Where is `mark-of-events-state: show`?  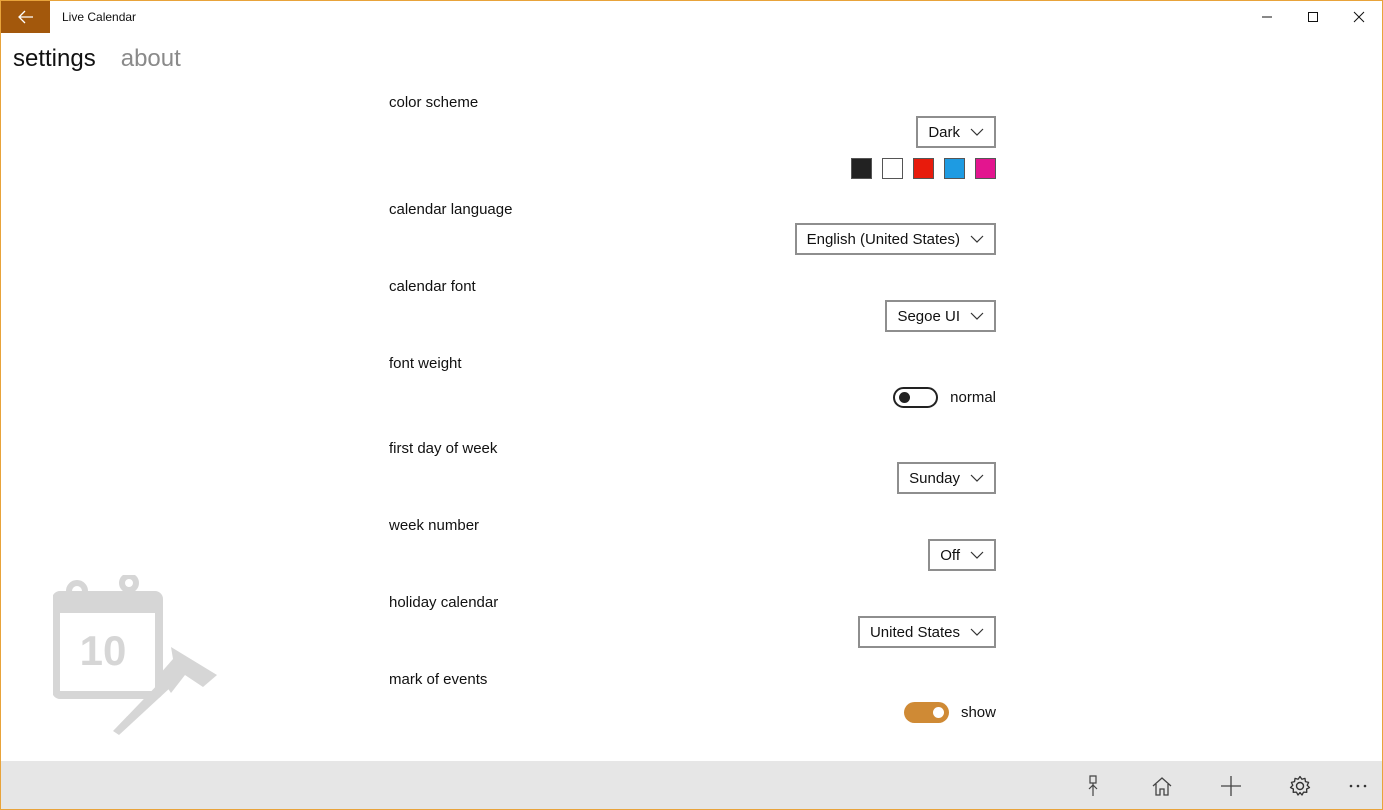 mark-of-events-state: show is located at coordinates (978, 712).